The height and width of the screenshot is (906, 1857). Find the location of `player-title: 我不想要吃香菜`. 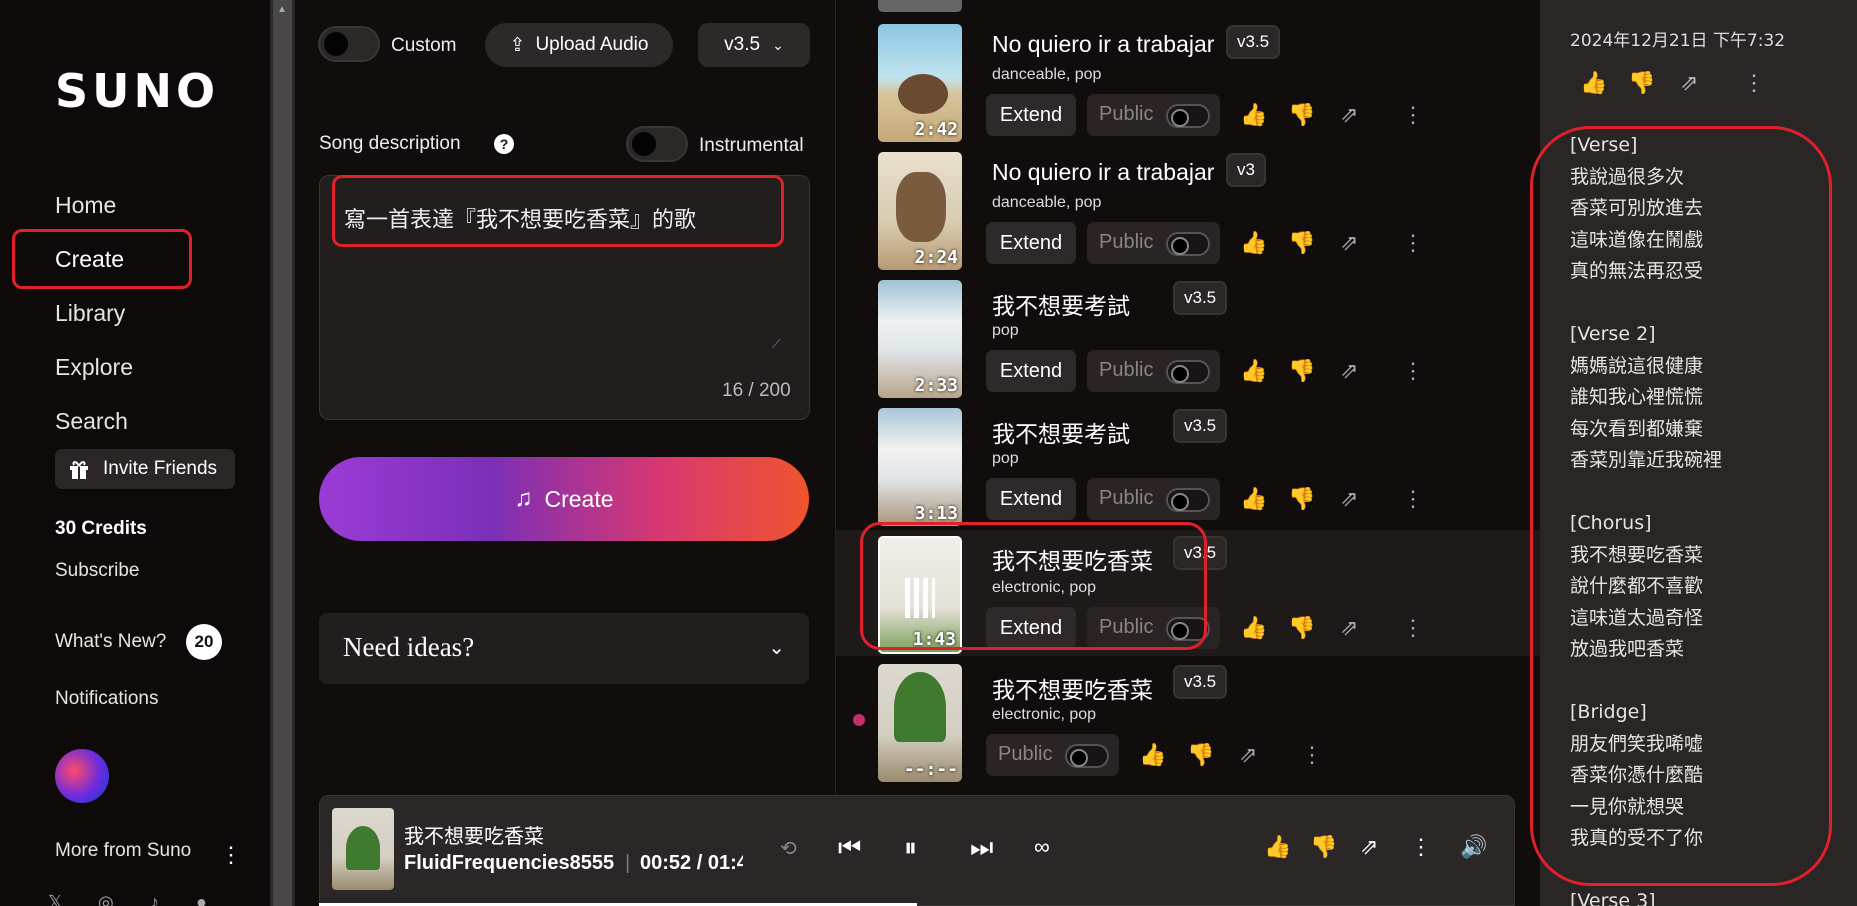

player-title: 我不想要吃香菜 is located at coordinates (474, 834).